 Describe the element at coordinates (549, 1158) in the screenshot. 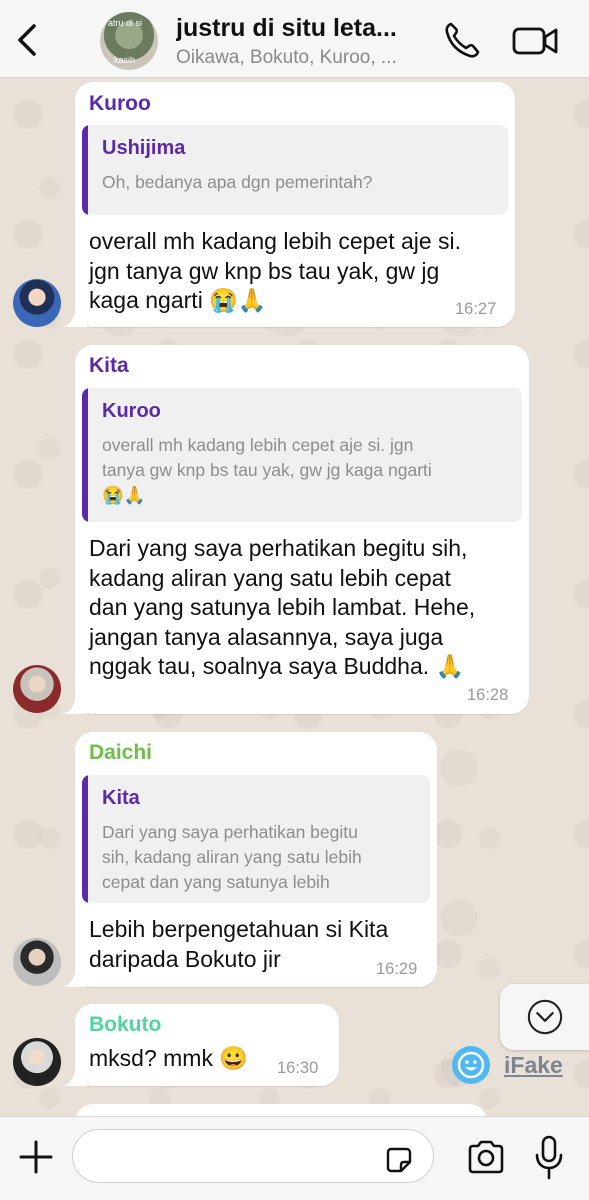

I see `microphone-icon` at that location.